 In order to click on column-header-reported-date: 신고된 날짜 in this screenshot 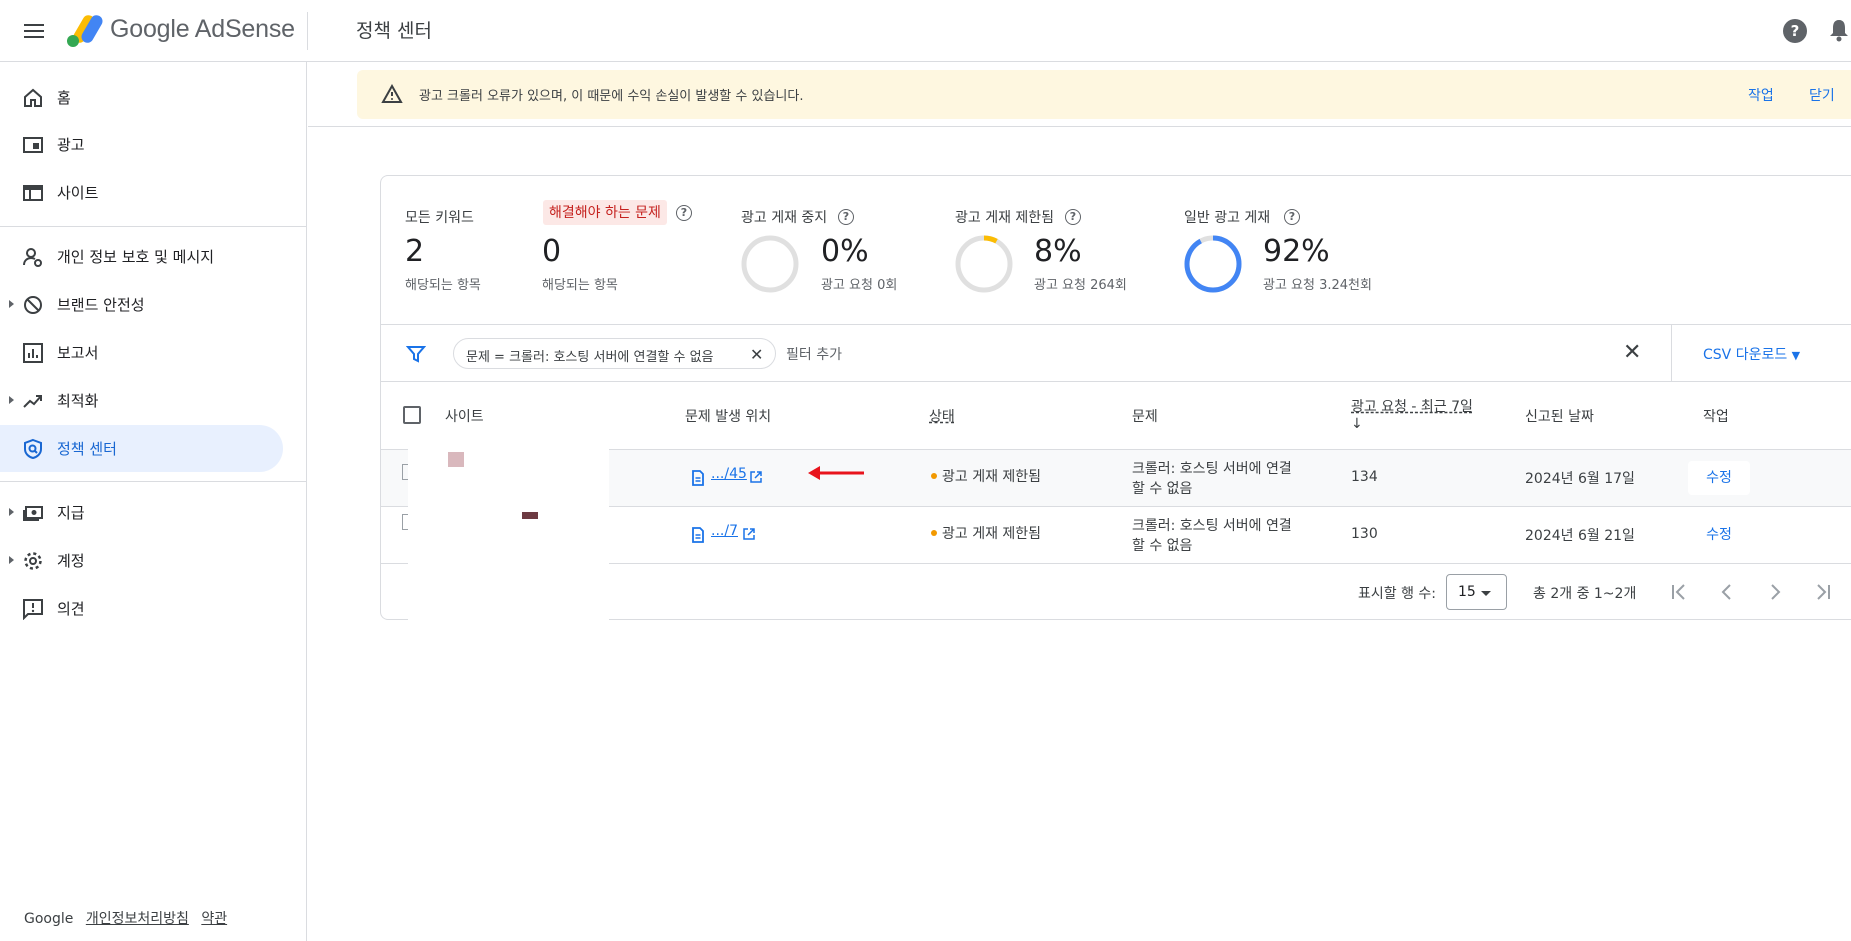, I will do `click(1559, 416)`.